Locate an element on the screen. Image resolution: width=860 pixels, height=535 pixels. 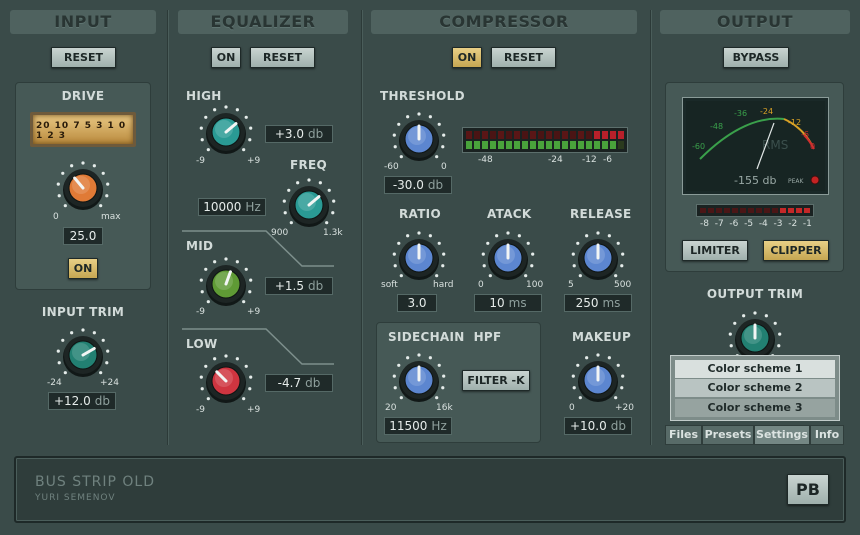
bypass-button: BYPASS is located at coordinates (756, 57).